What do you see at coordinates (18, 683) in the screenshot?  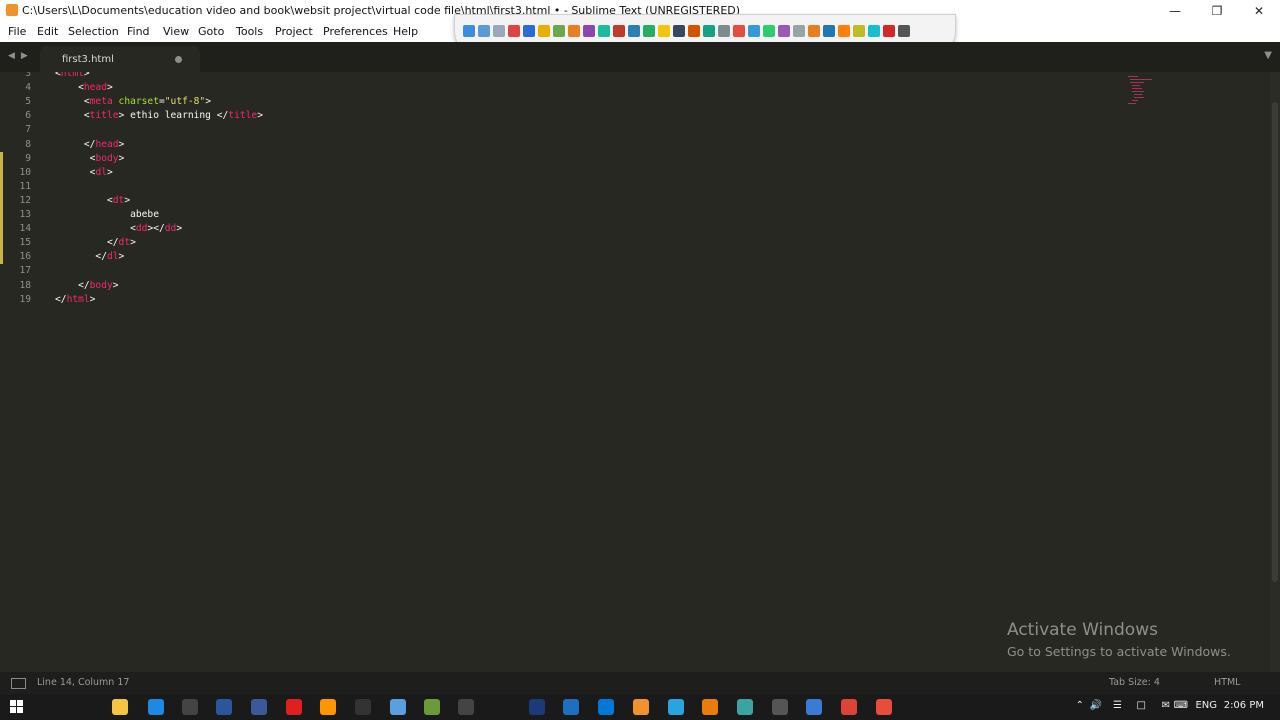 I see `console-toggle-icon` at bounding box center [18, 683].